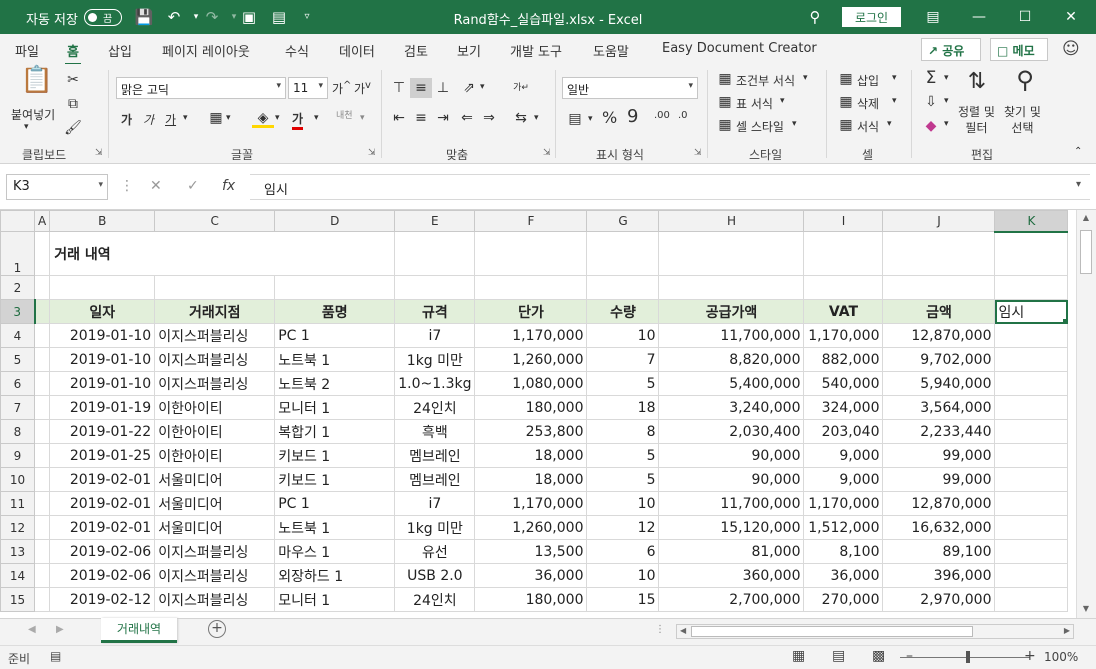  Describe the element at coordinates (611, 50) in the screenshot. I see `tab-help: 도움말` at that location.